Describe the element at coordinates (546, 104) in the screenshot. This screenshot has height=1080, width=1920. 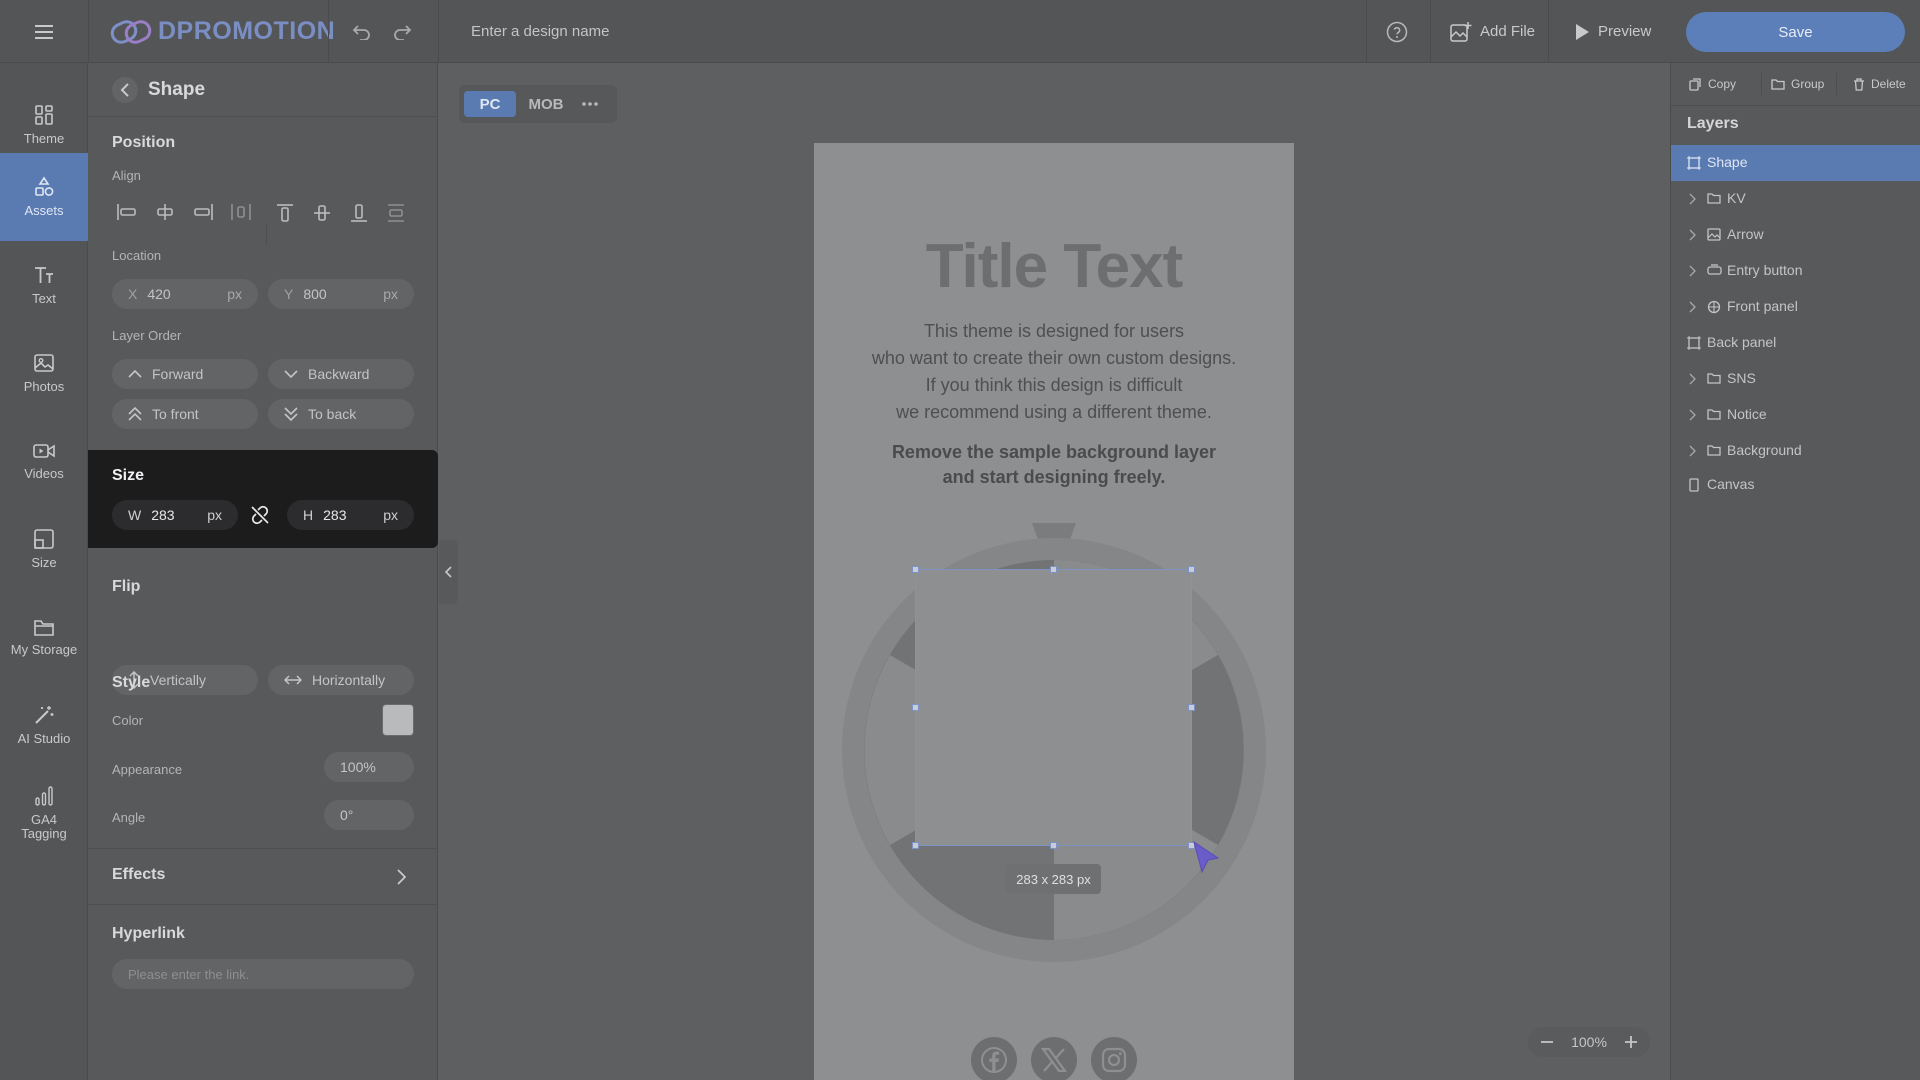
I see `mob-button: MOB` at that location.